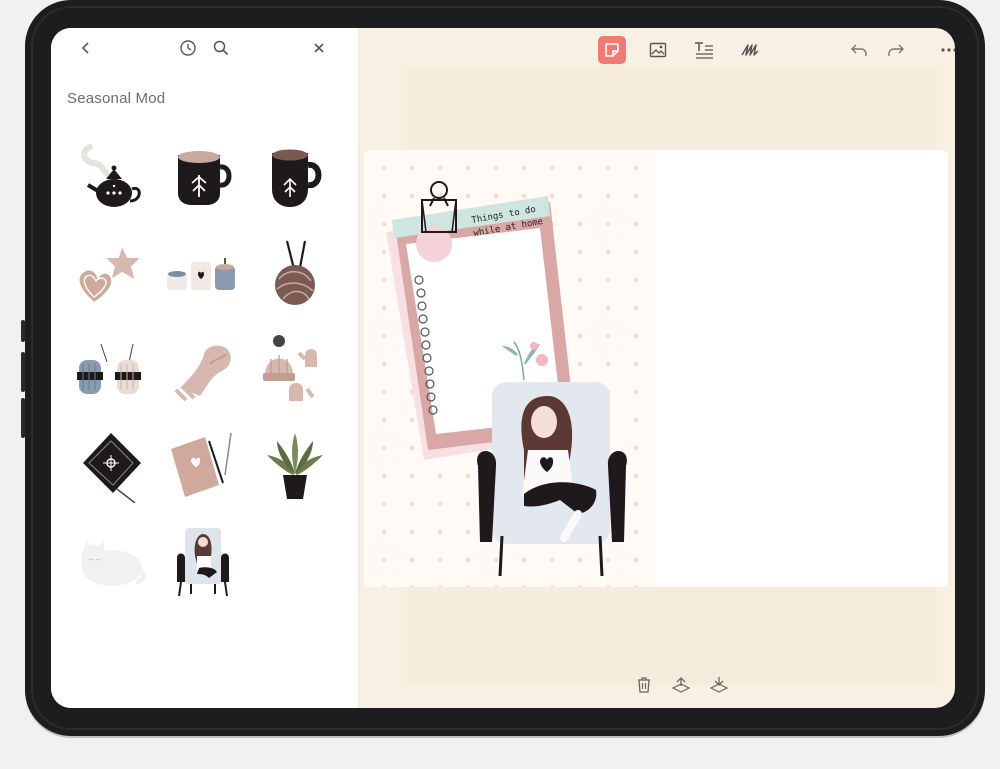 This screenshot has width=1000, height=769. What do you see at coordinates (945, 50) in the screenshot?
I see `more-icon` at bounding box center [945, 50].